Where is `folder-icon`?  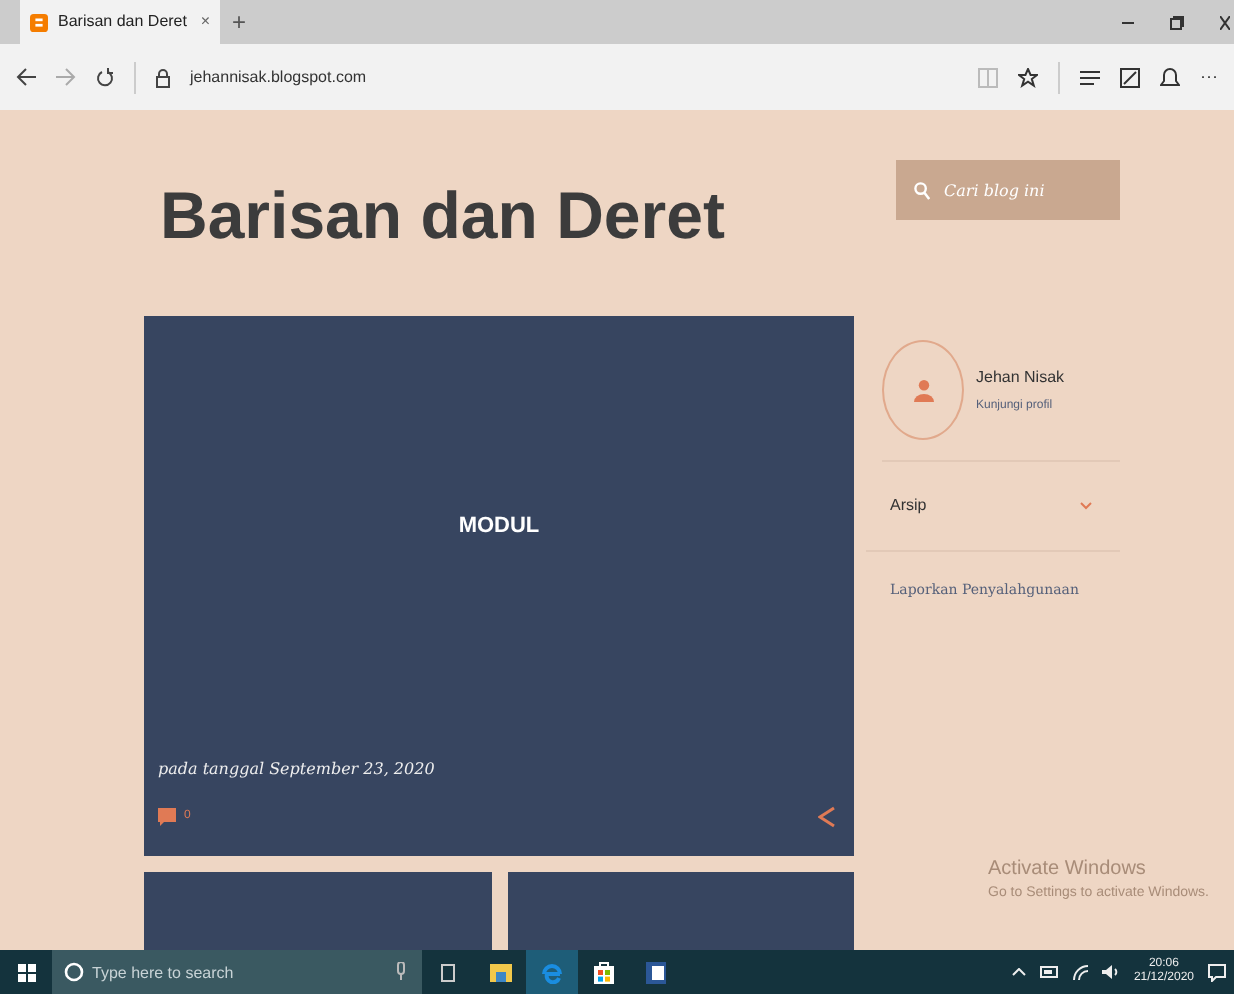
folder-icon is located at coordinates (500, 972).